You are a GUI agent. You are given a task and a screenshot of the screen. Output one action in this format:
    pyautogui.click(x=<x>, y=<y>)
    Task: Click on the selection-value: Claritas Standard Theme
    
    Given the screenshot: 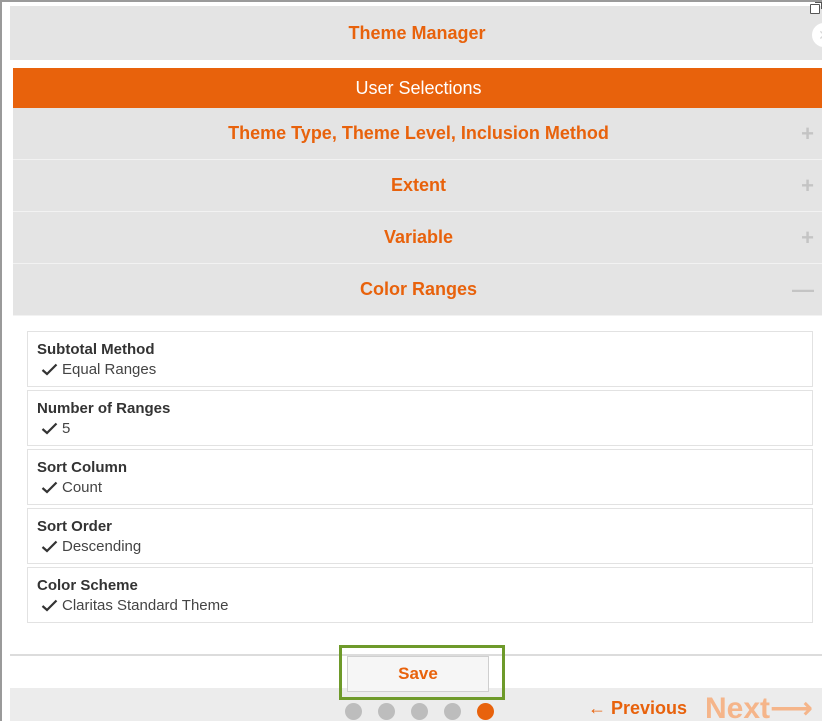 What is the action you would take?
    pyautogui.click(x=145, y=605)
    